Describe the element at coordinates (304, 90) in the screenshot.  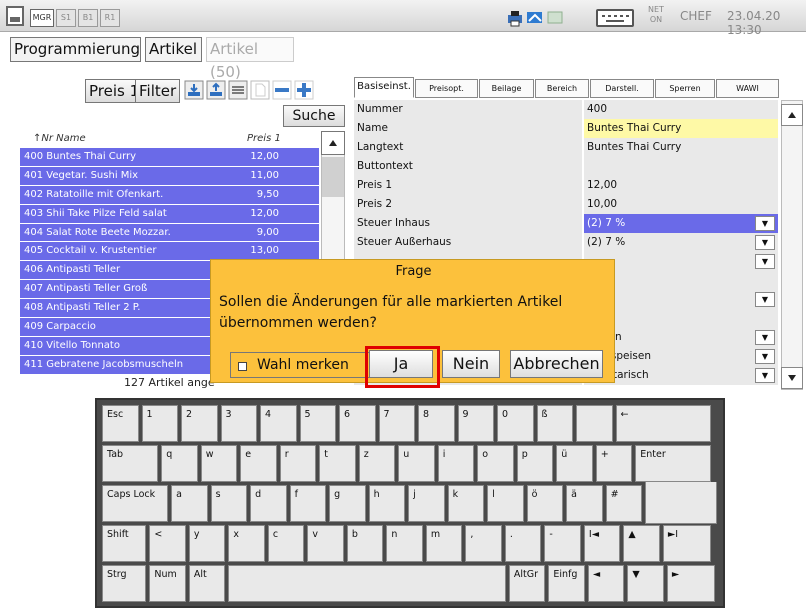
I see `plus-icon` at that location.